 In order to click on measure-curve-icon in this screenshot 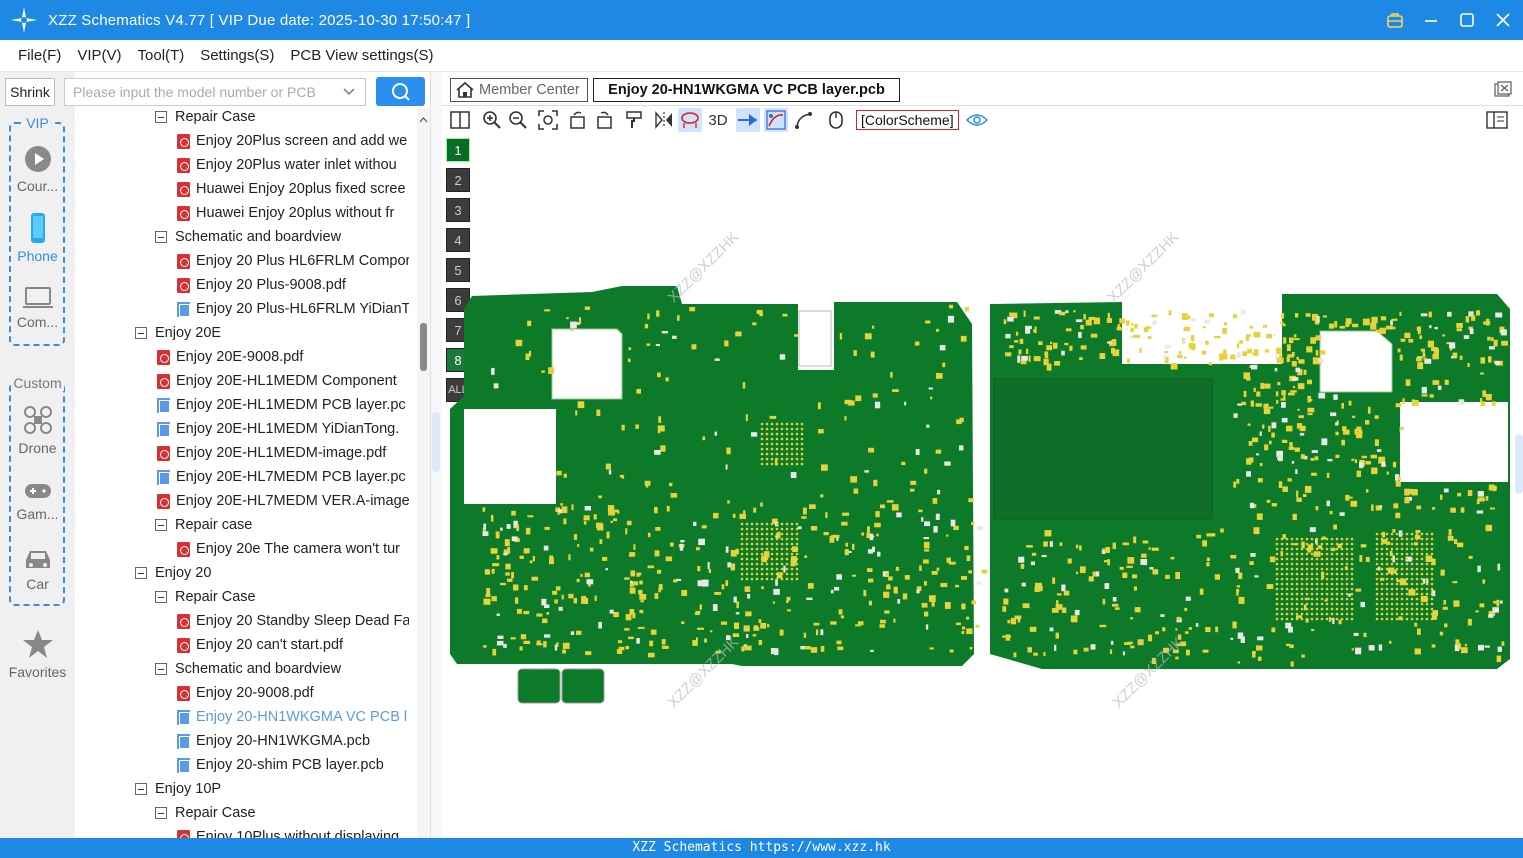, I will do `click(804, 120)`.